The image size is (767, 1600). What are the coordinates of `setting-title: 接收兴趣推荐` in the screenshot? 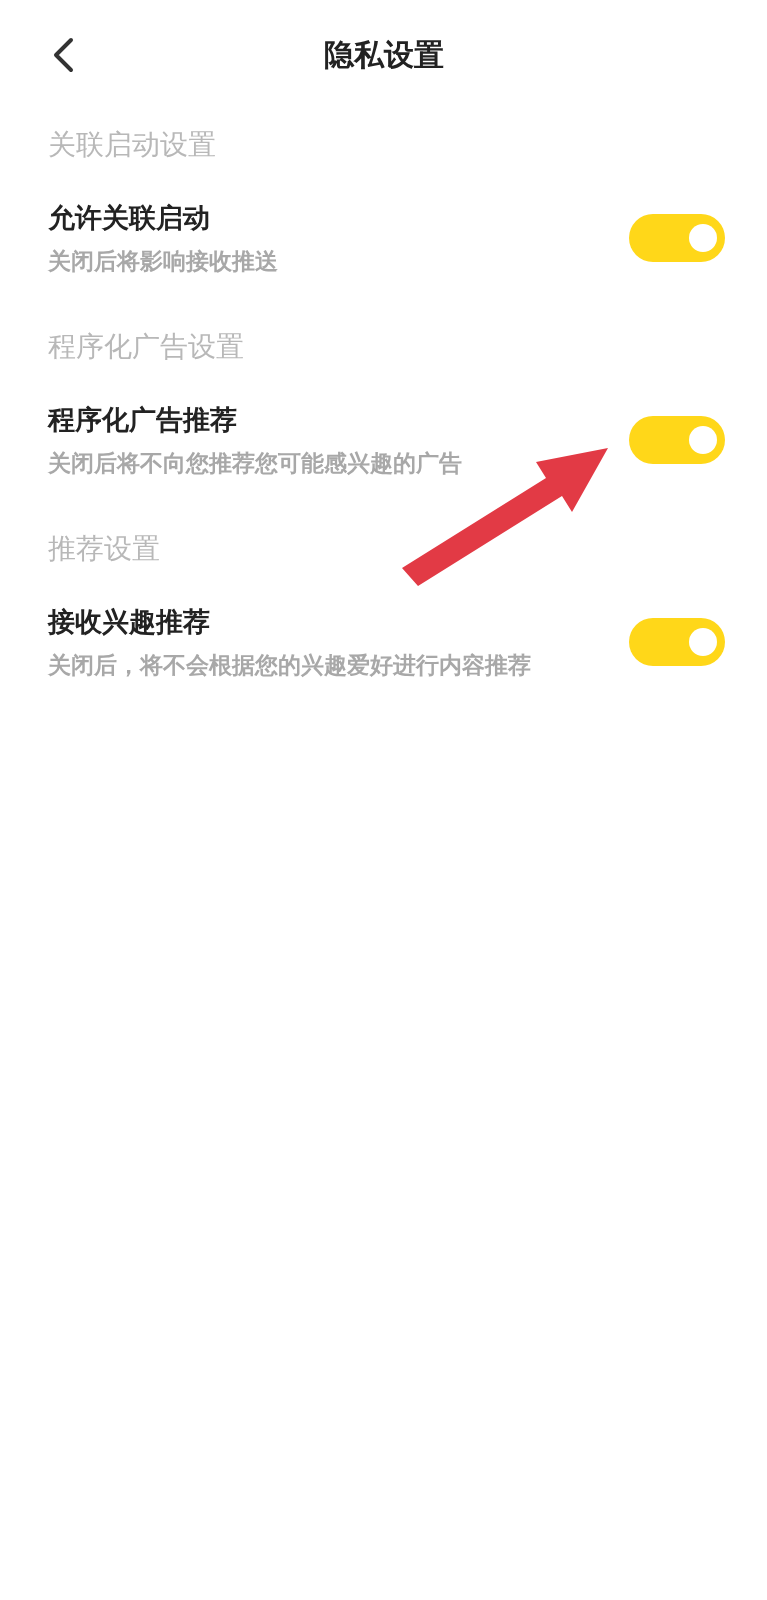 It's located at (129, 622).